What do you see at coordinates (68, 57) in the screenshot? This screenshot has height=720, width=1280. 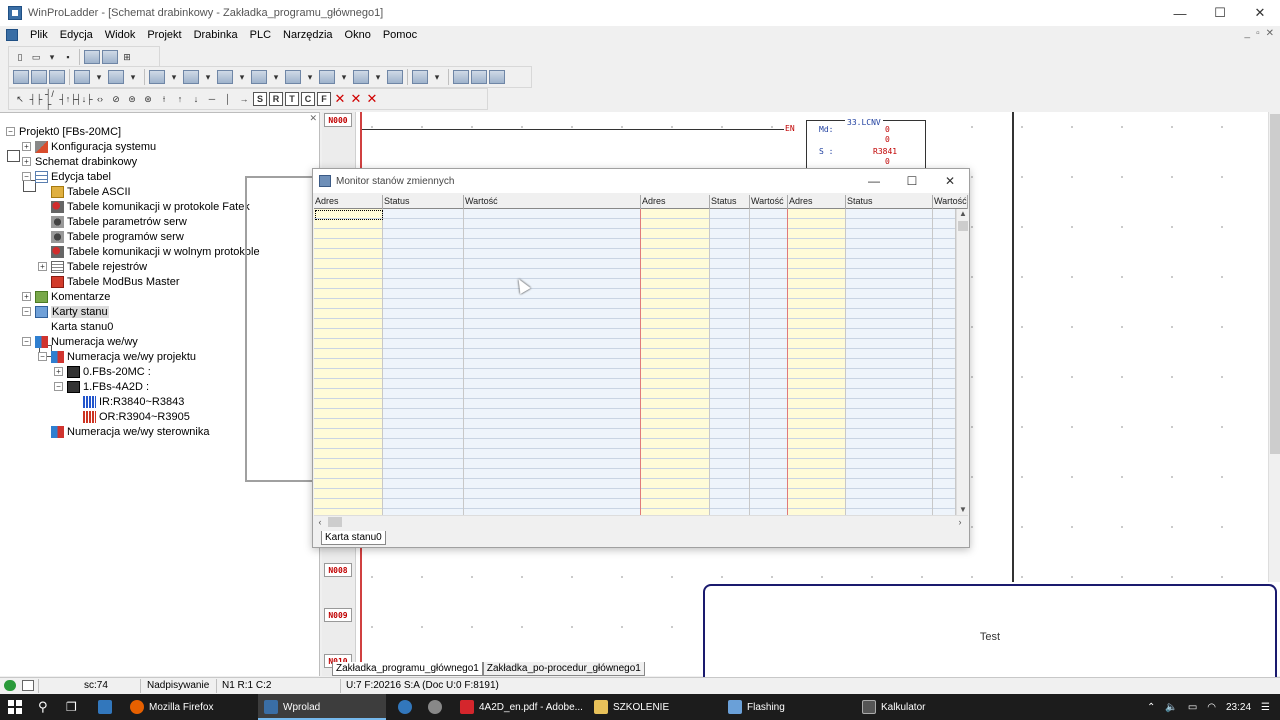 I see `save-icon: ▪` at bounding box center [68, 57].